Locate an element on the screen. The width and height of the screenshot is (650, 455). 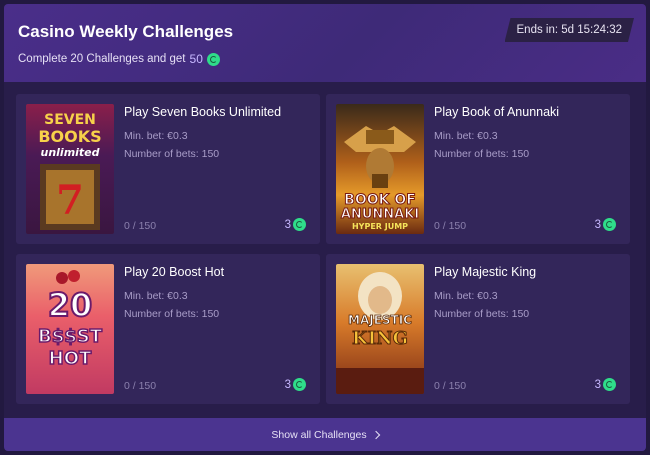
chevron-right-icon is located at coordinates (375, 435).